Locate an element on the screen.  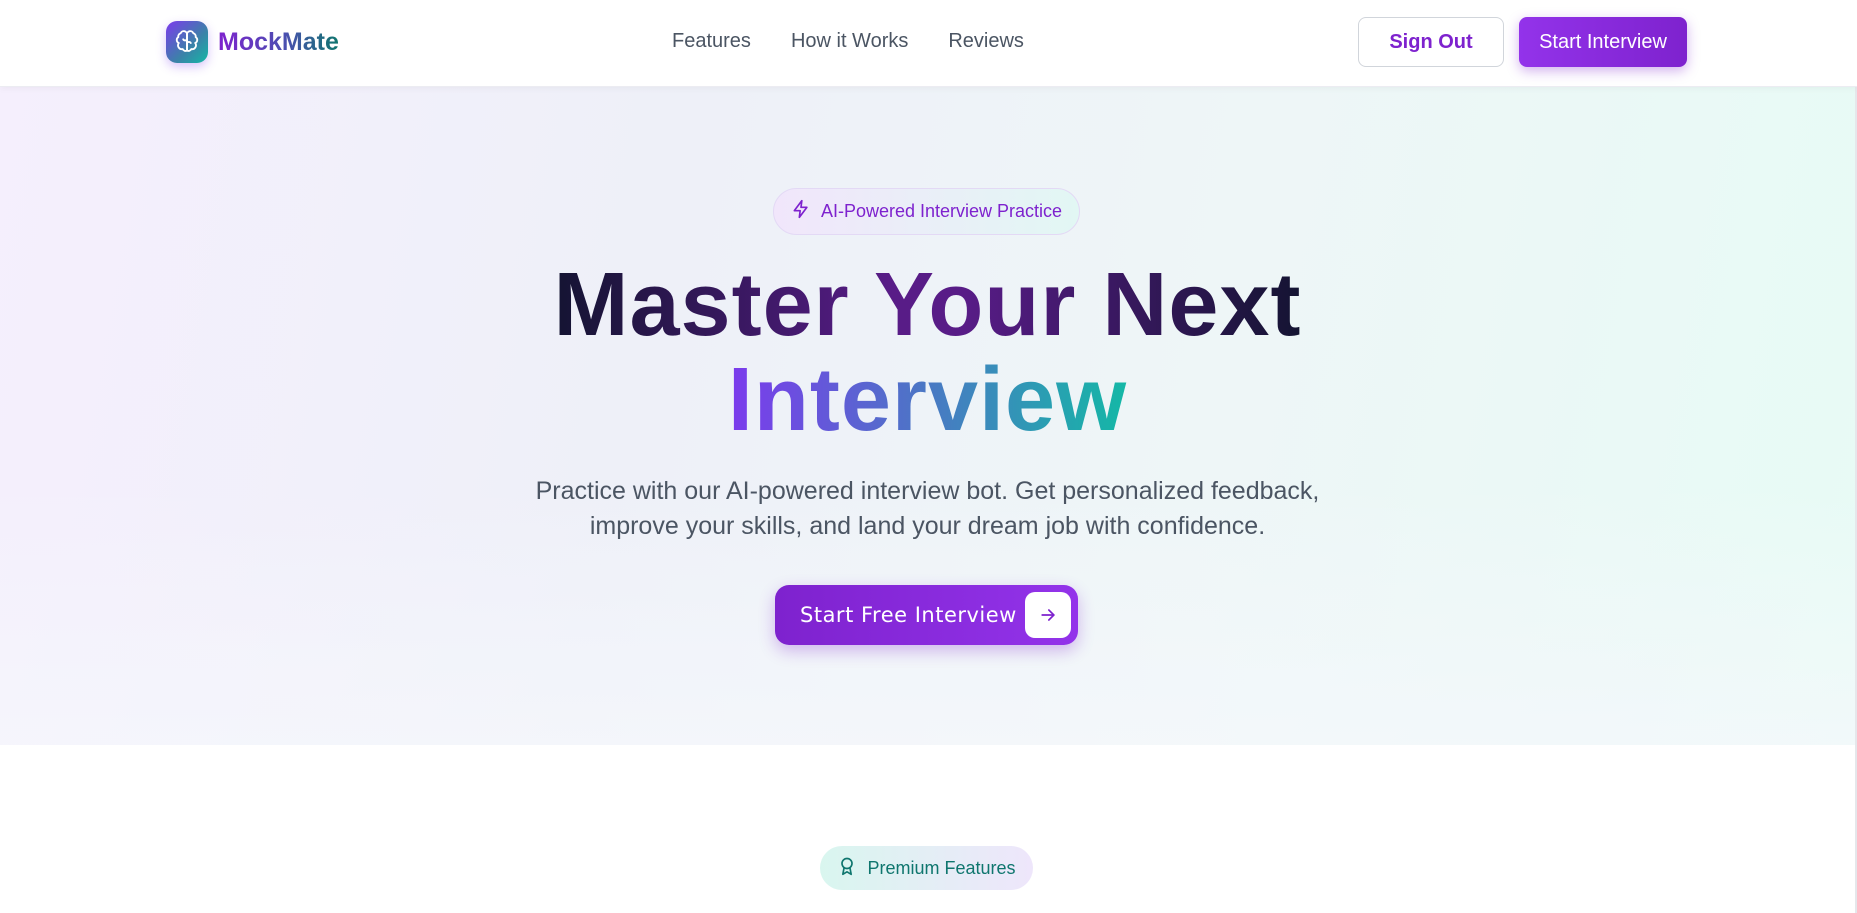
sign-out-button: Sign Out is located at coordinates (1431, 42).